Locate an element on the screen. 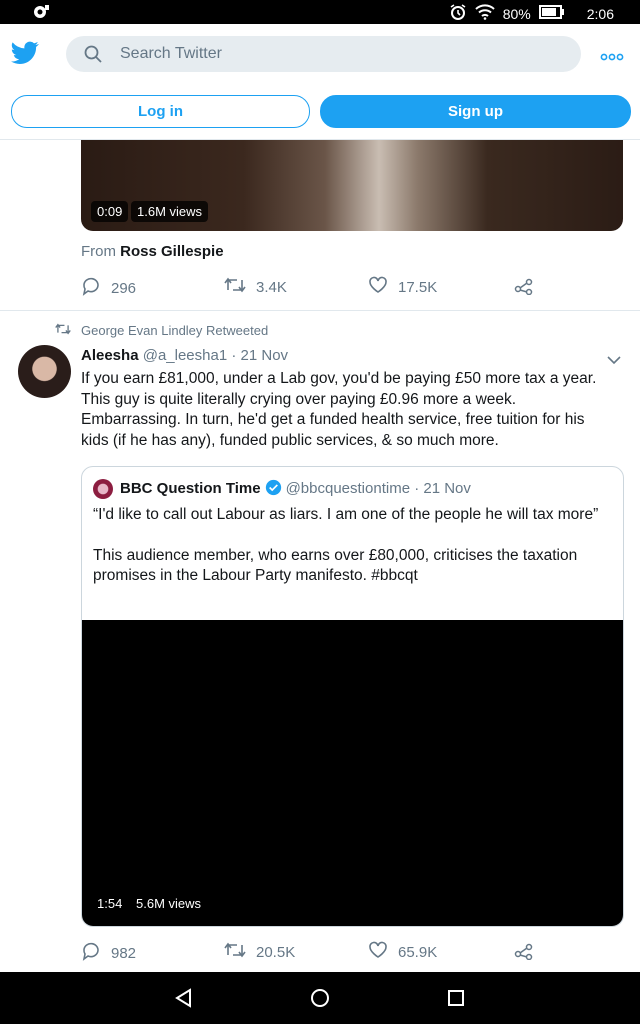  search-placeholder: Search Twitter is located at coordinates (171, 53).